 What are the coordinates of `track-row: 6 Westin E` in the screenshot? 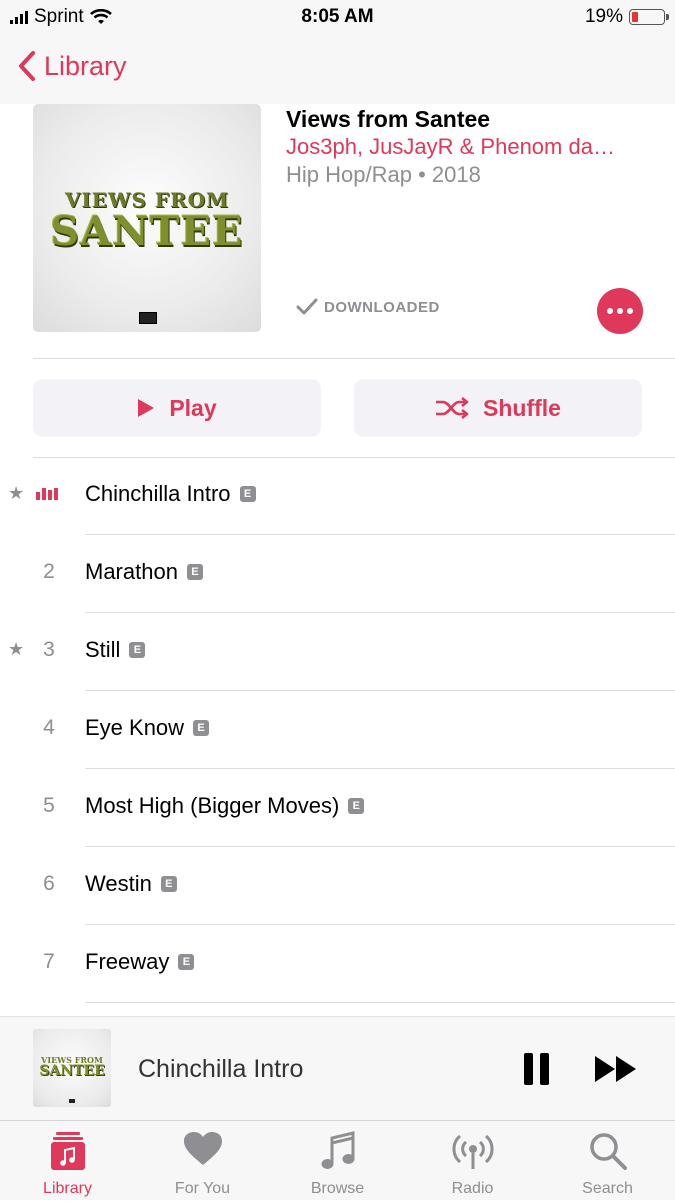 It's located at (337, 886).